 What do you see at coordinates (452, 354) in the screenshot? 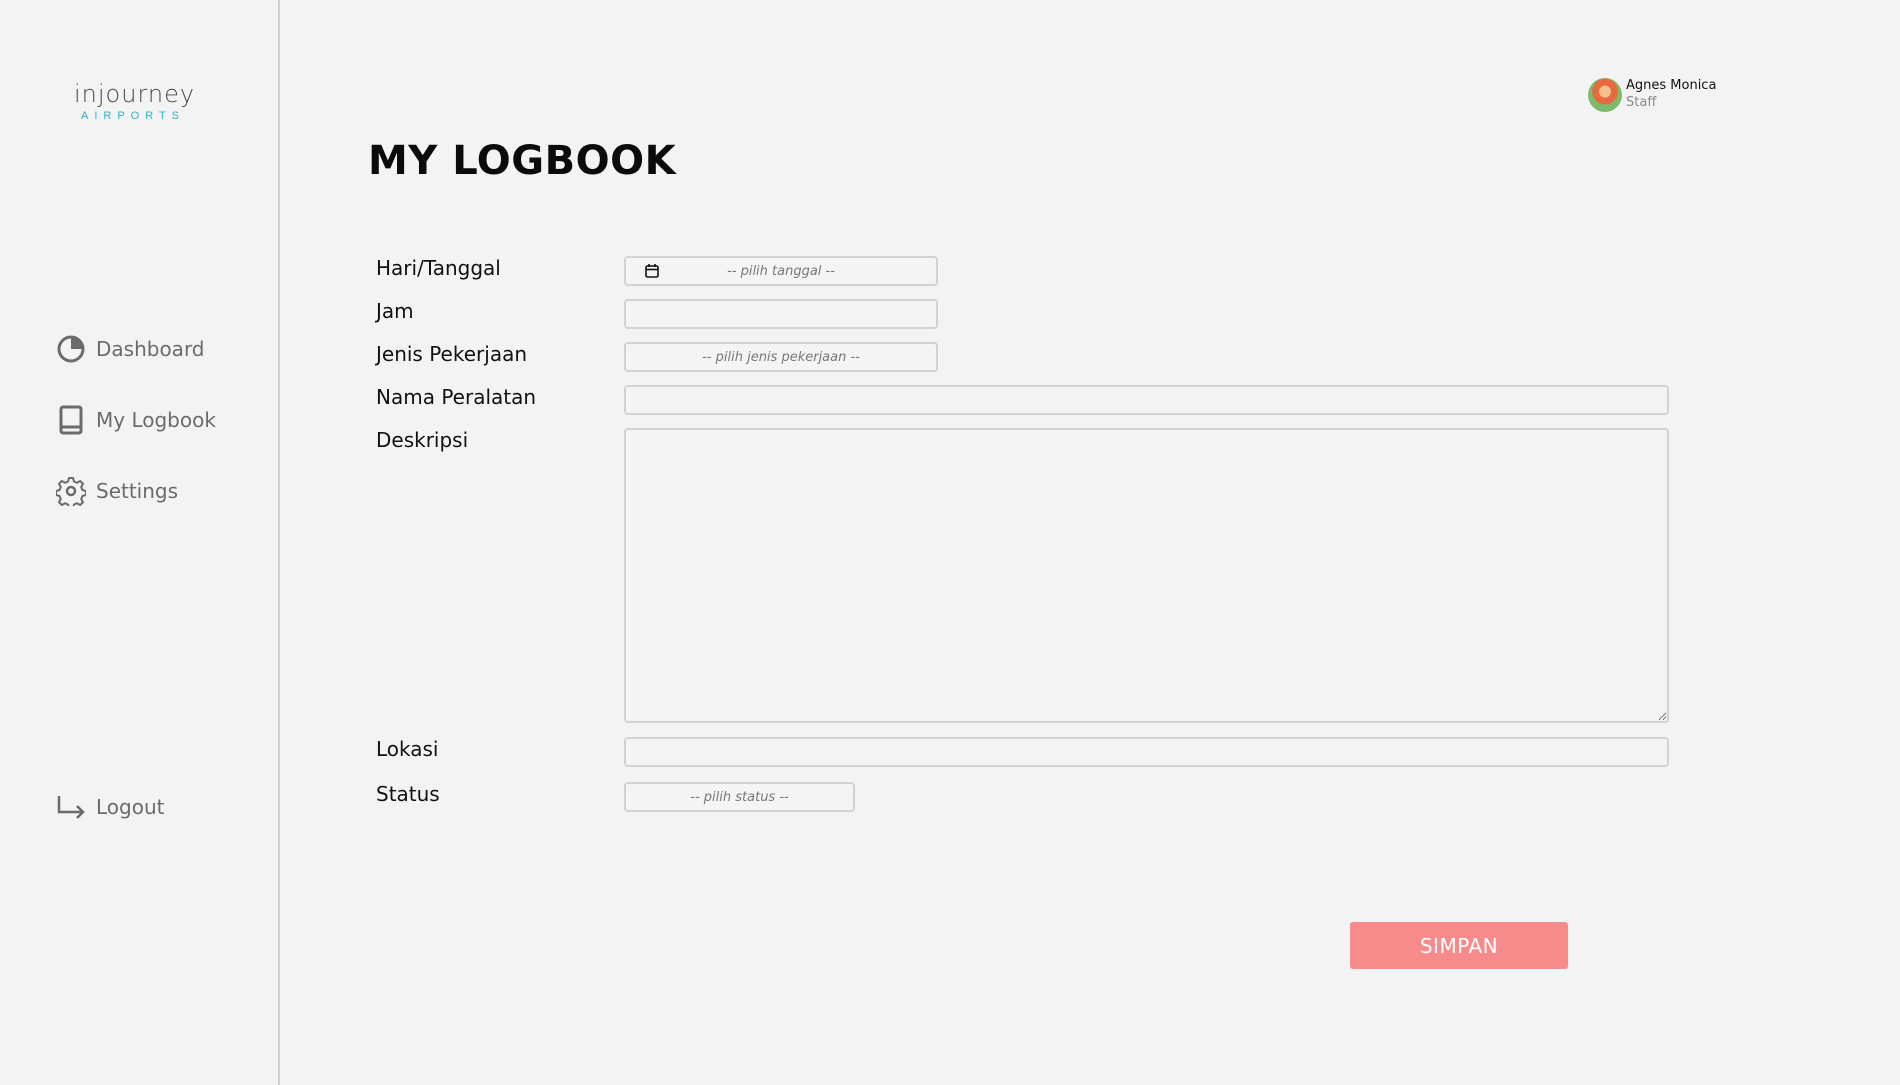
I see `work-type-label: Jenis Pekerjaan` at bounding box center [452, 354].